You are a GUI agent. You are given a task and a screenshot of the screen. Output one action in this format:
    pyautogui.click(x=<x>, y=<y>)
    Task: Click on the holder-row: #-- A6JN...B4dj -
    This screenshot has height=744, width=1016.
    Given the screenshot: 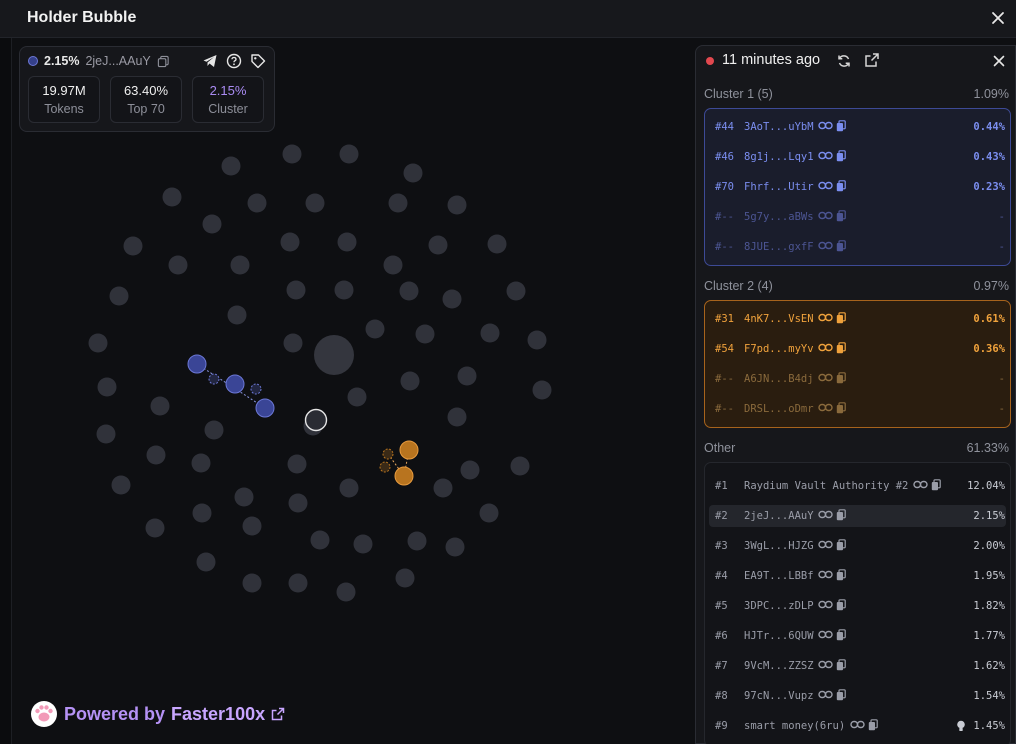 What is the action you would take?
    pyautogui.click(x=857, y=379)
    